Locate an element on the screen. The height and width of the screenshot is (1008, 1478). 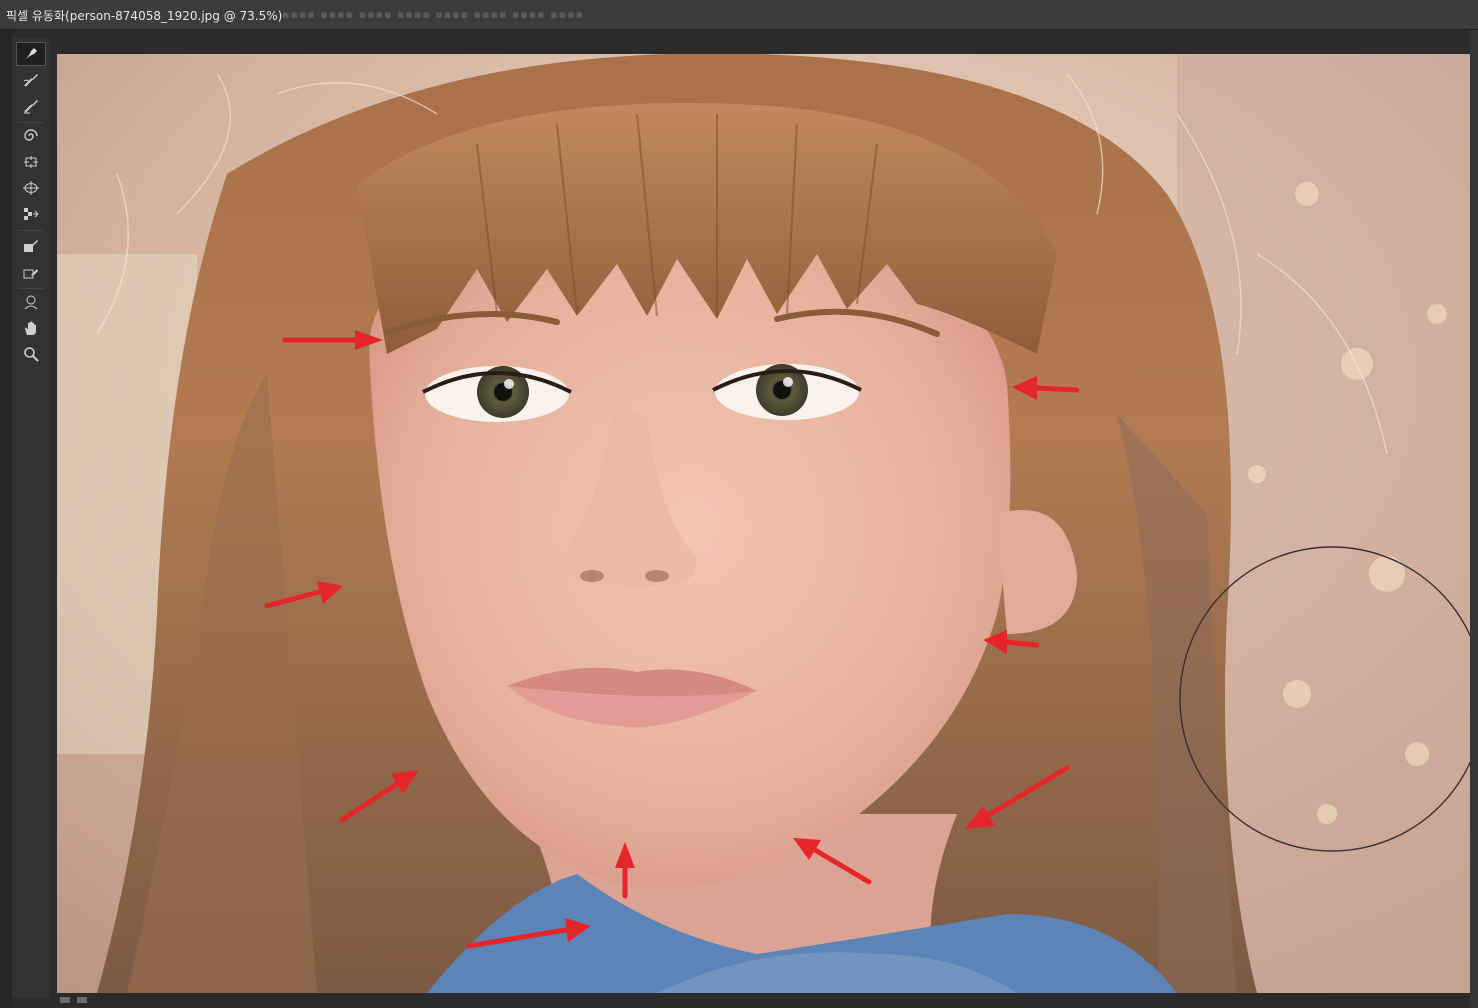
smooth-tool is located at coordinates (31, 106).